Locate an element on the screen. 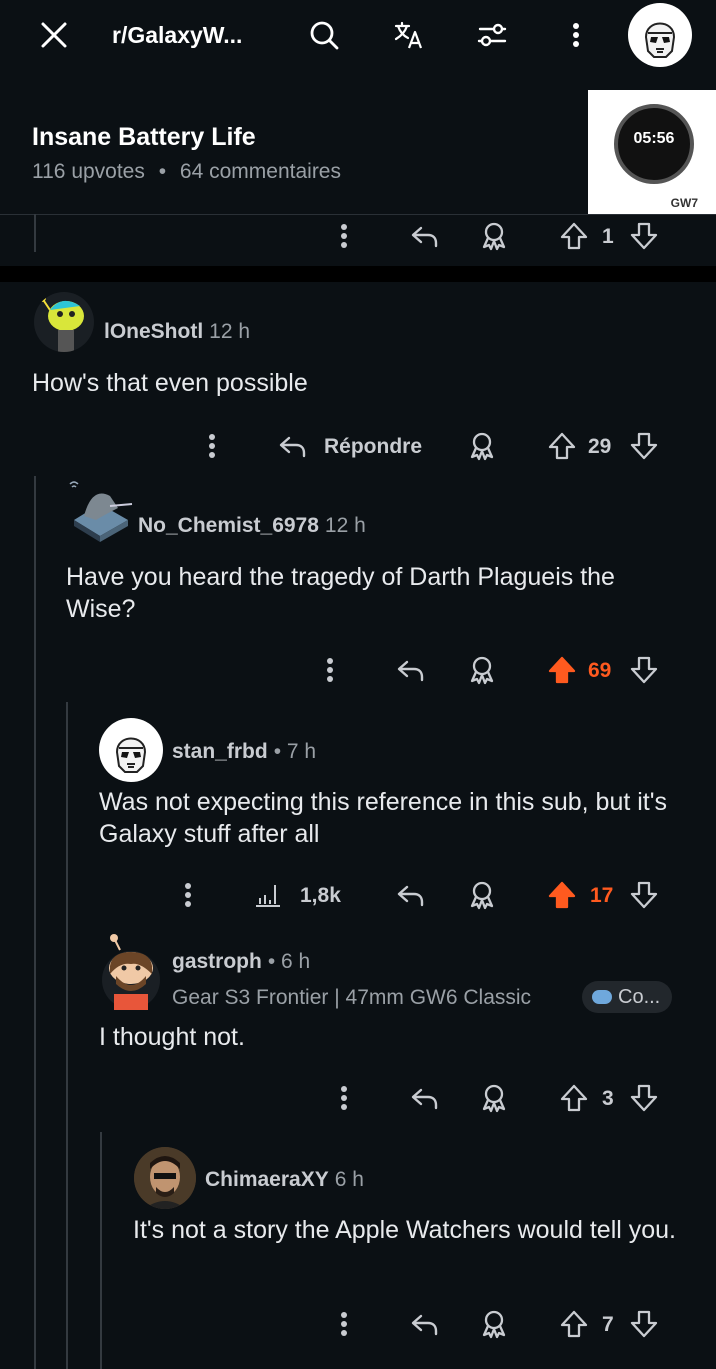 This screenshot has height=1369, width=716. vote-count: 1 is located at coordinates (608, 236).